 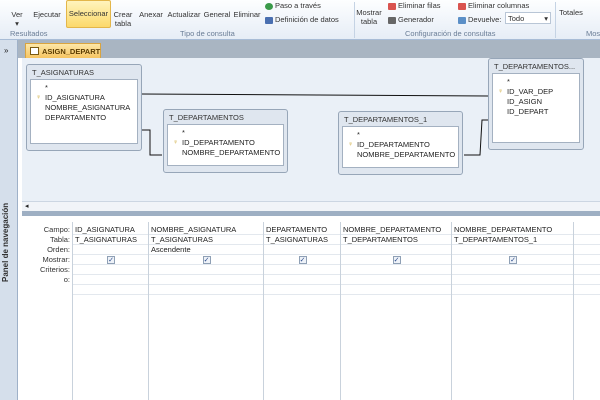 What do you see at coordinates (386, 119) in the screenshot?
I see `table-title: T_DEPARTAMENTOS_1` at bounding box center [386, 119].